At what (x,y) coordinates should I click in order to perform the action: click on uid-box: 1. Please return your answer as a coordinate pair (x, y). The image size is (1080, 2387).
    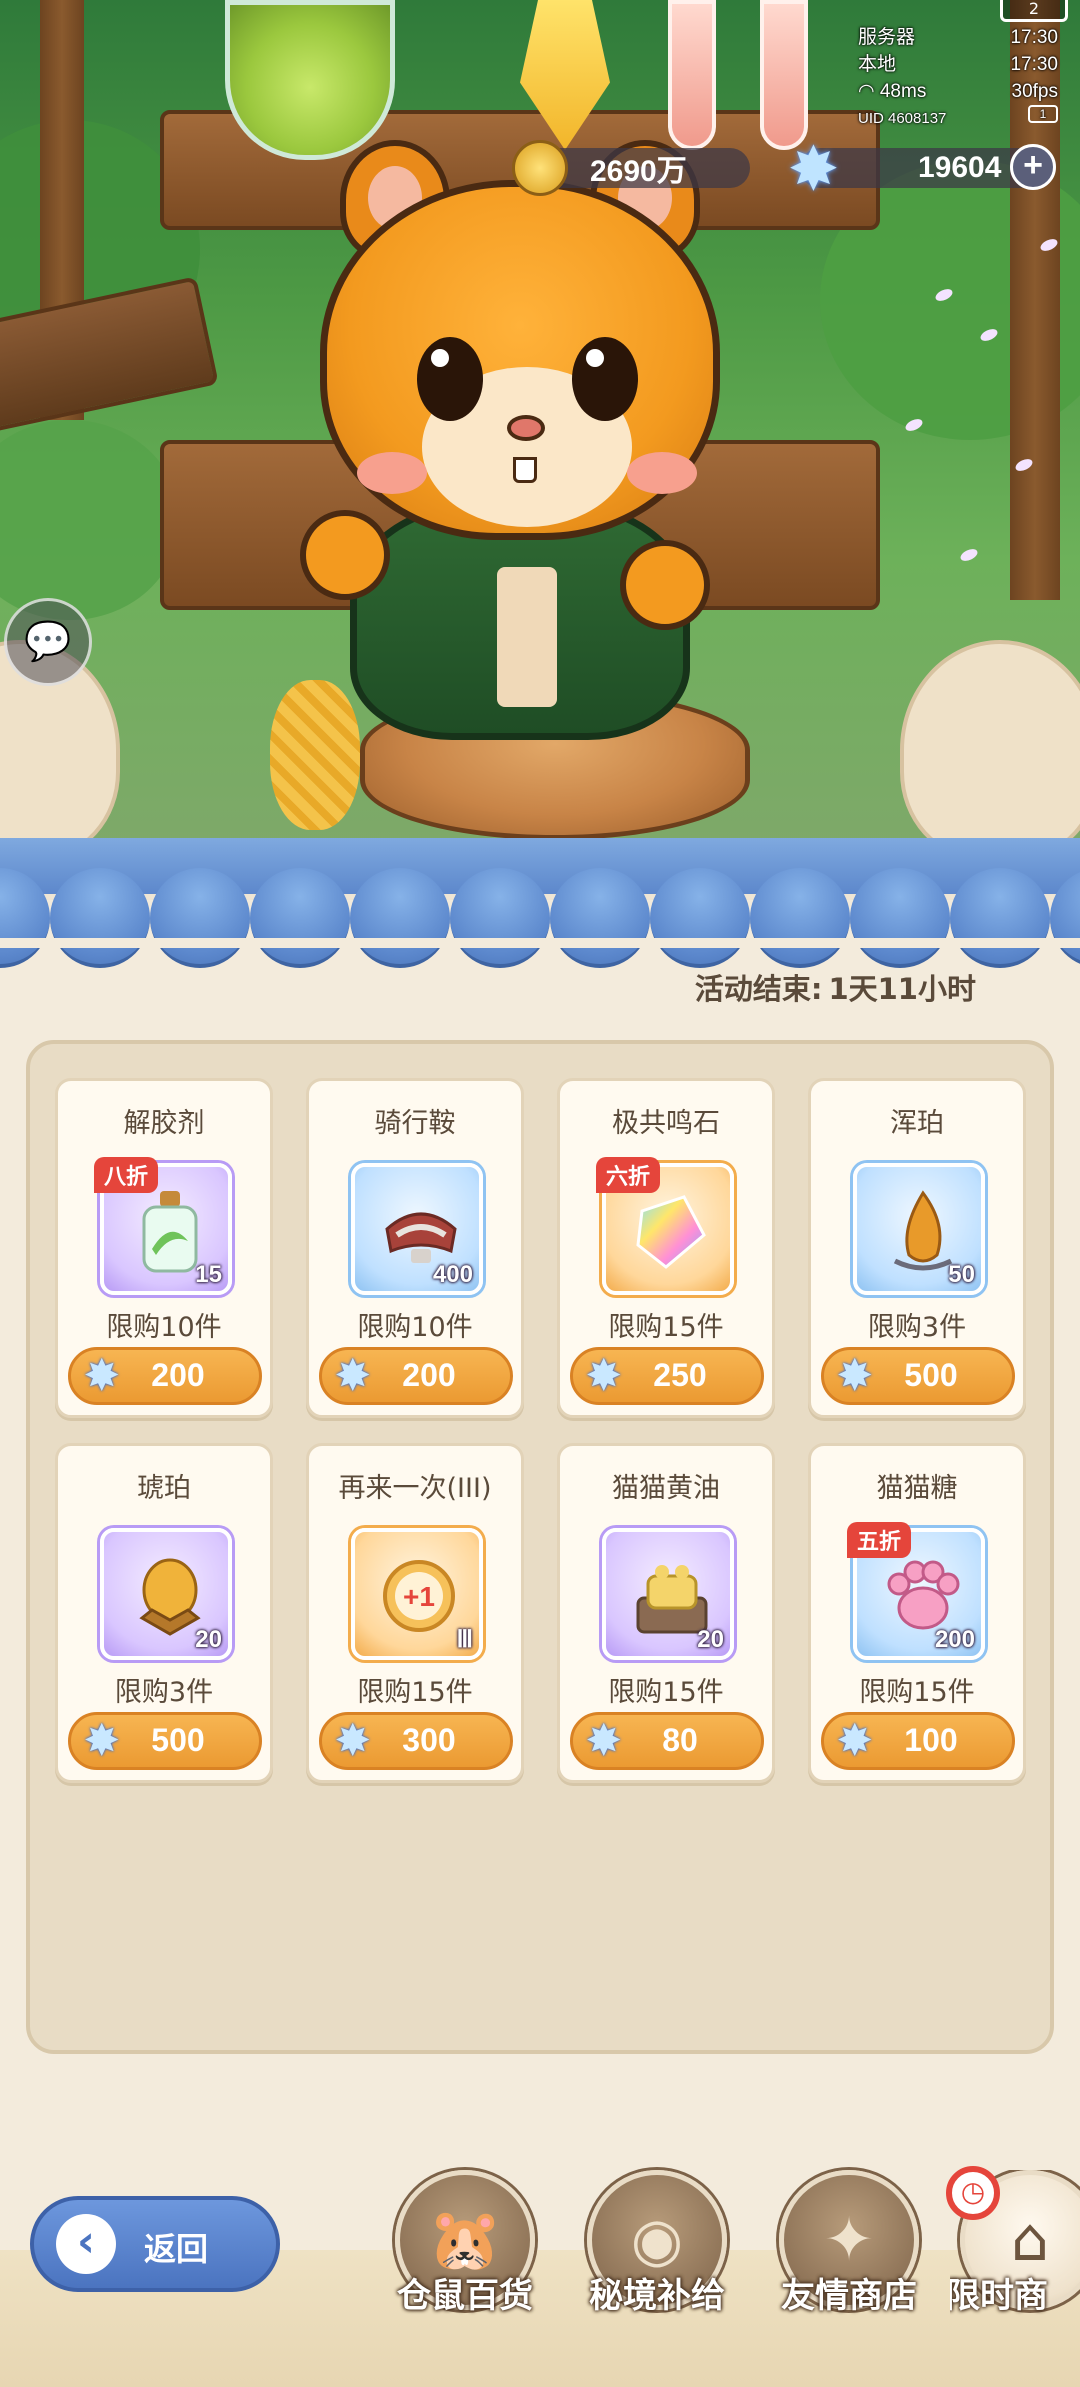
    Looking at the image, I should click on (1043, 114).